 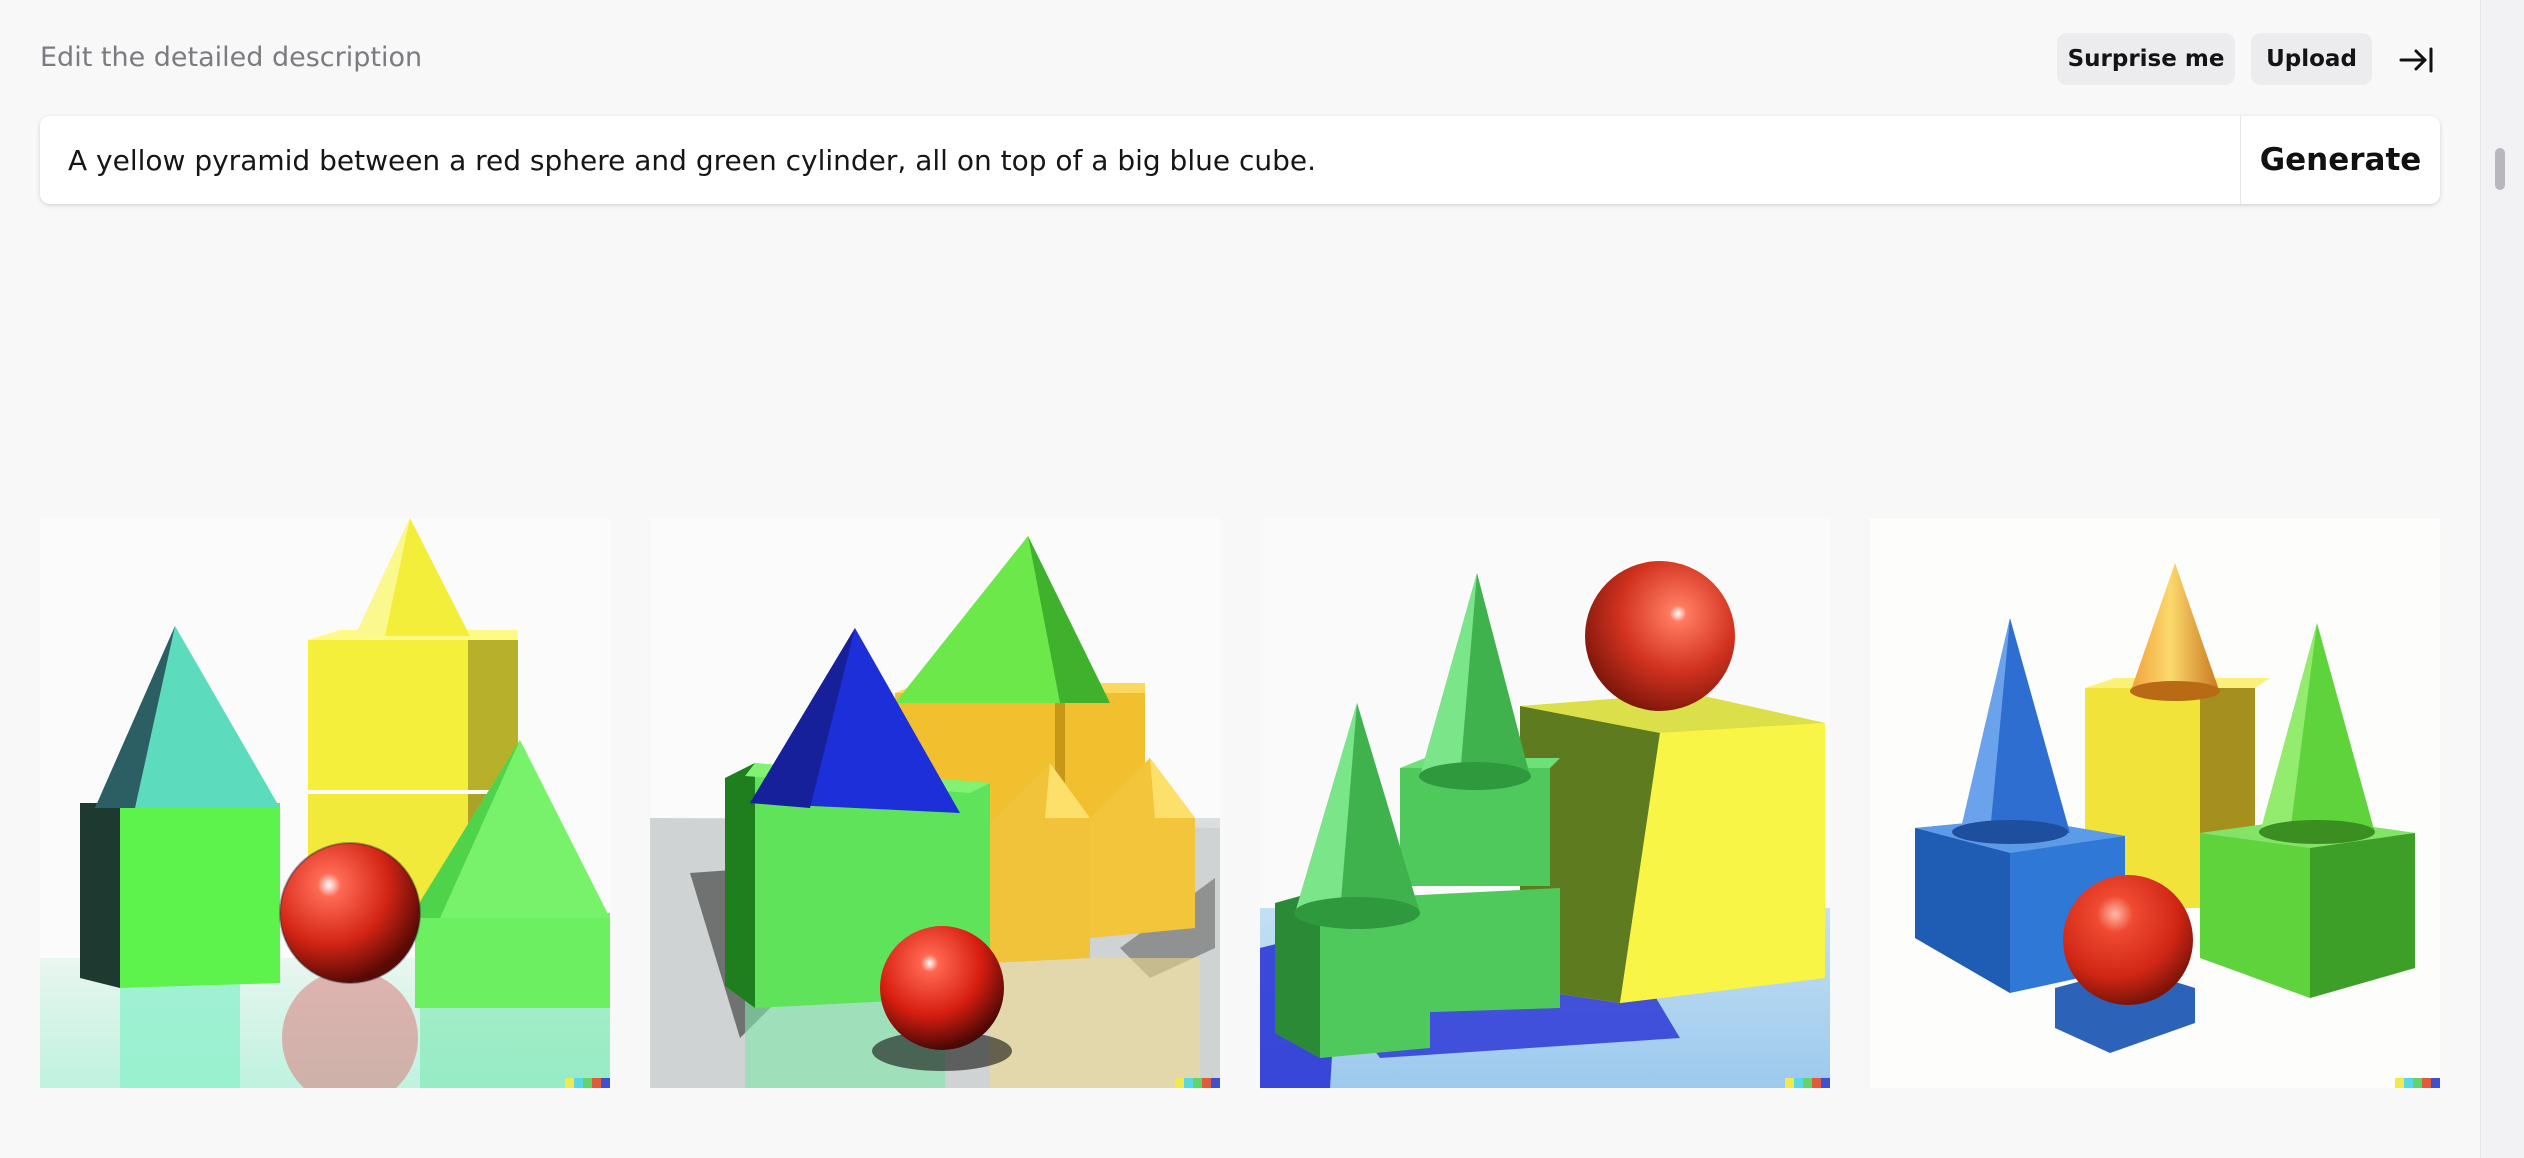 What do you see at coordinates (2311, 59) in the screenshot?
I see `upload-button: Upload` at bounding box center [2311, 59].